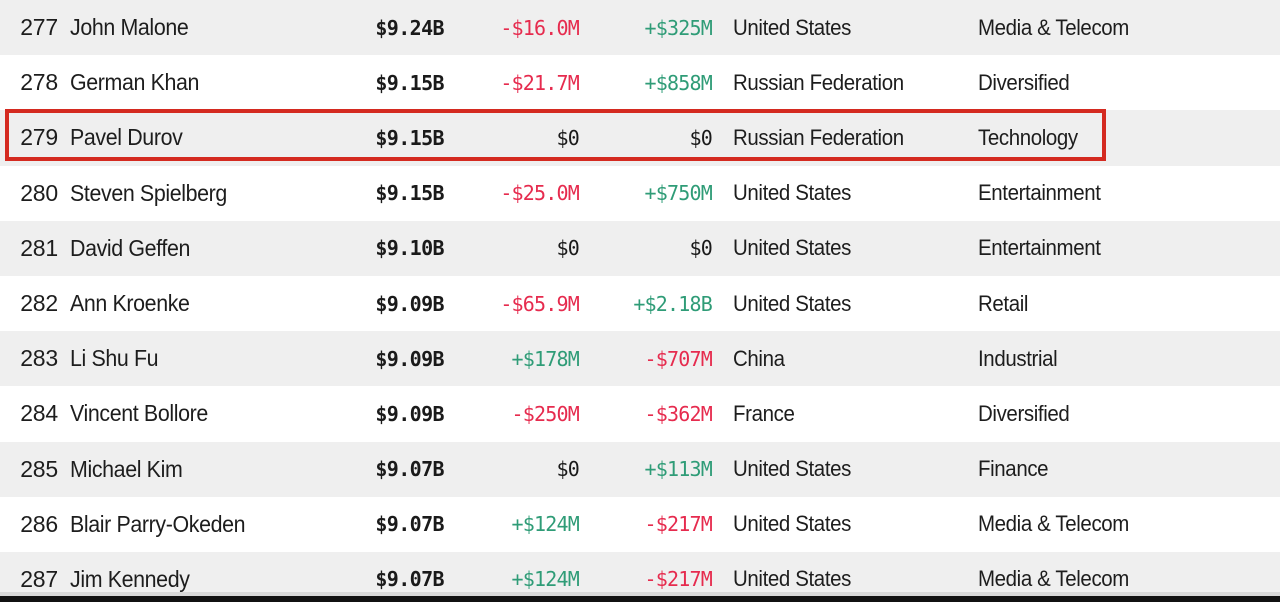  Describe the element at coordinates (39, 27) in the screenshot. I see `cell-rank: 277` at that location.